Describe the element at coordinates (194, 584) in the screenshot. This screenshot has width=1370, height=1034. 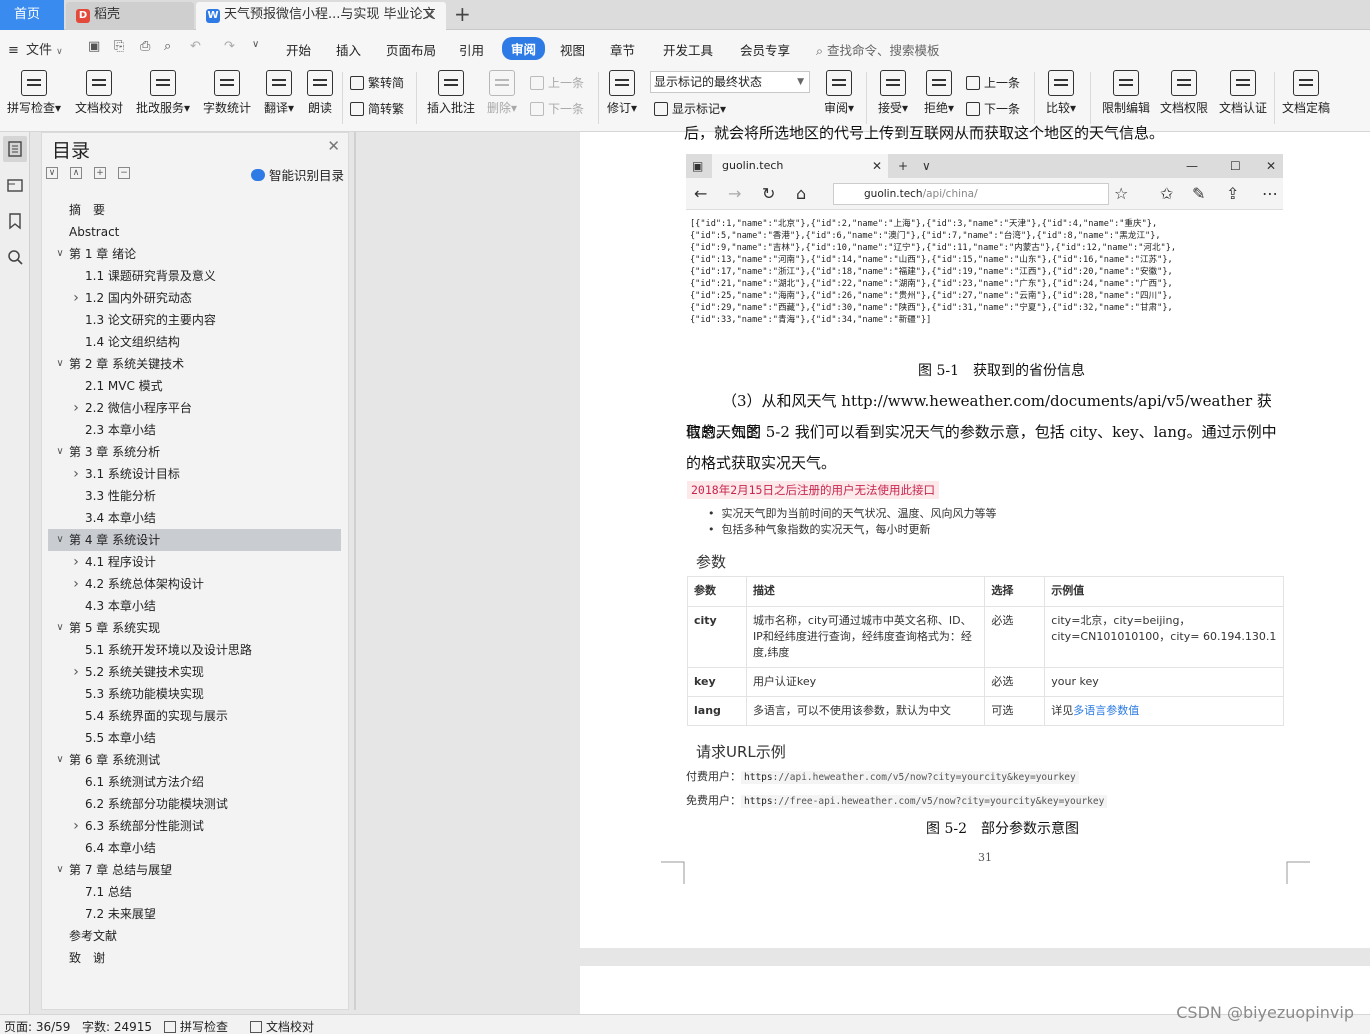
I see `toc-item: › 4.2 系统总体架构设计` at that location.